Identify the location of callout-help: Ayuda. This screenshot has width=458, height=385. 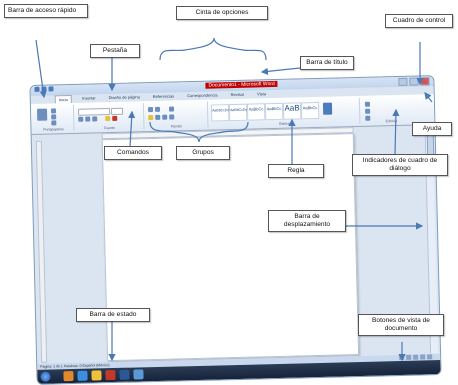
(432, 129).